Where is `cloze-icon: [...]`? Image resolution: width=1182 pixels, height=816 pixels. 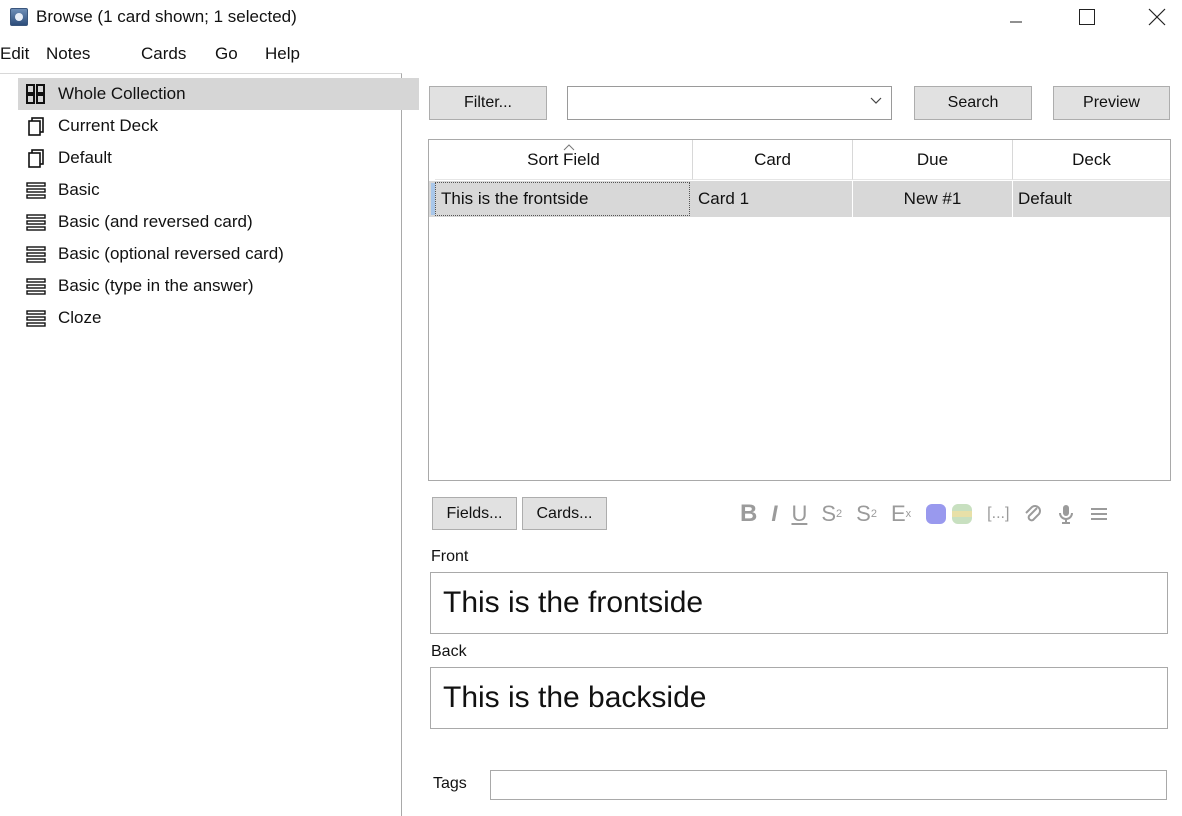 cloze-icon: [...] is located at coordinates (998, 514).